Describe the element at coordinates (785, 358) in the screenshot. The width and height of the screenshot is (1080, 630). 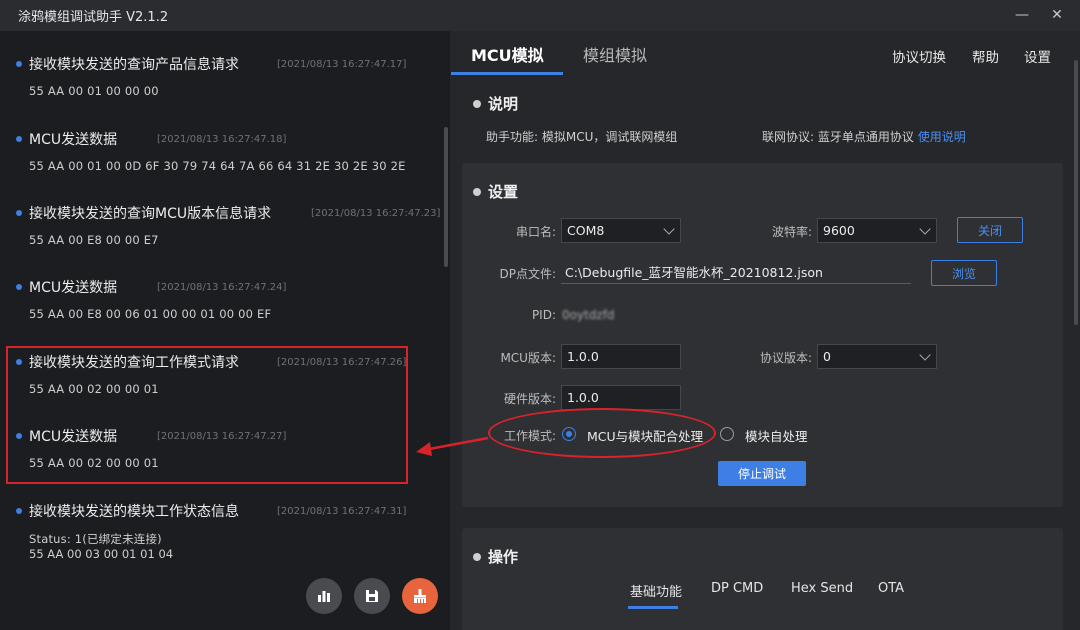
I see `proto-version-label: 协议版本:` at that location.